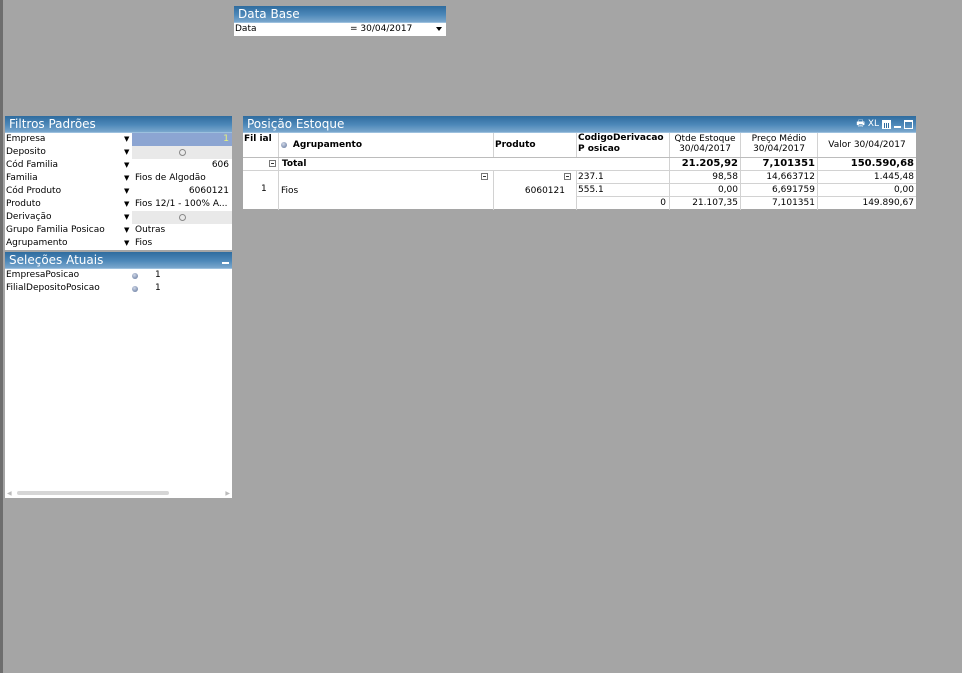 The width and height of the screenshot is (962, 673). What do you see at coordinates (182, 243) in the screenshot?
I see `filter-value: Fios` at bounding box center [182, 243].